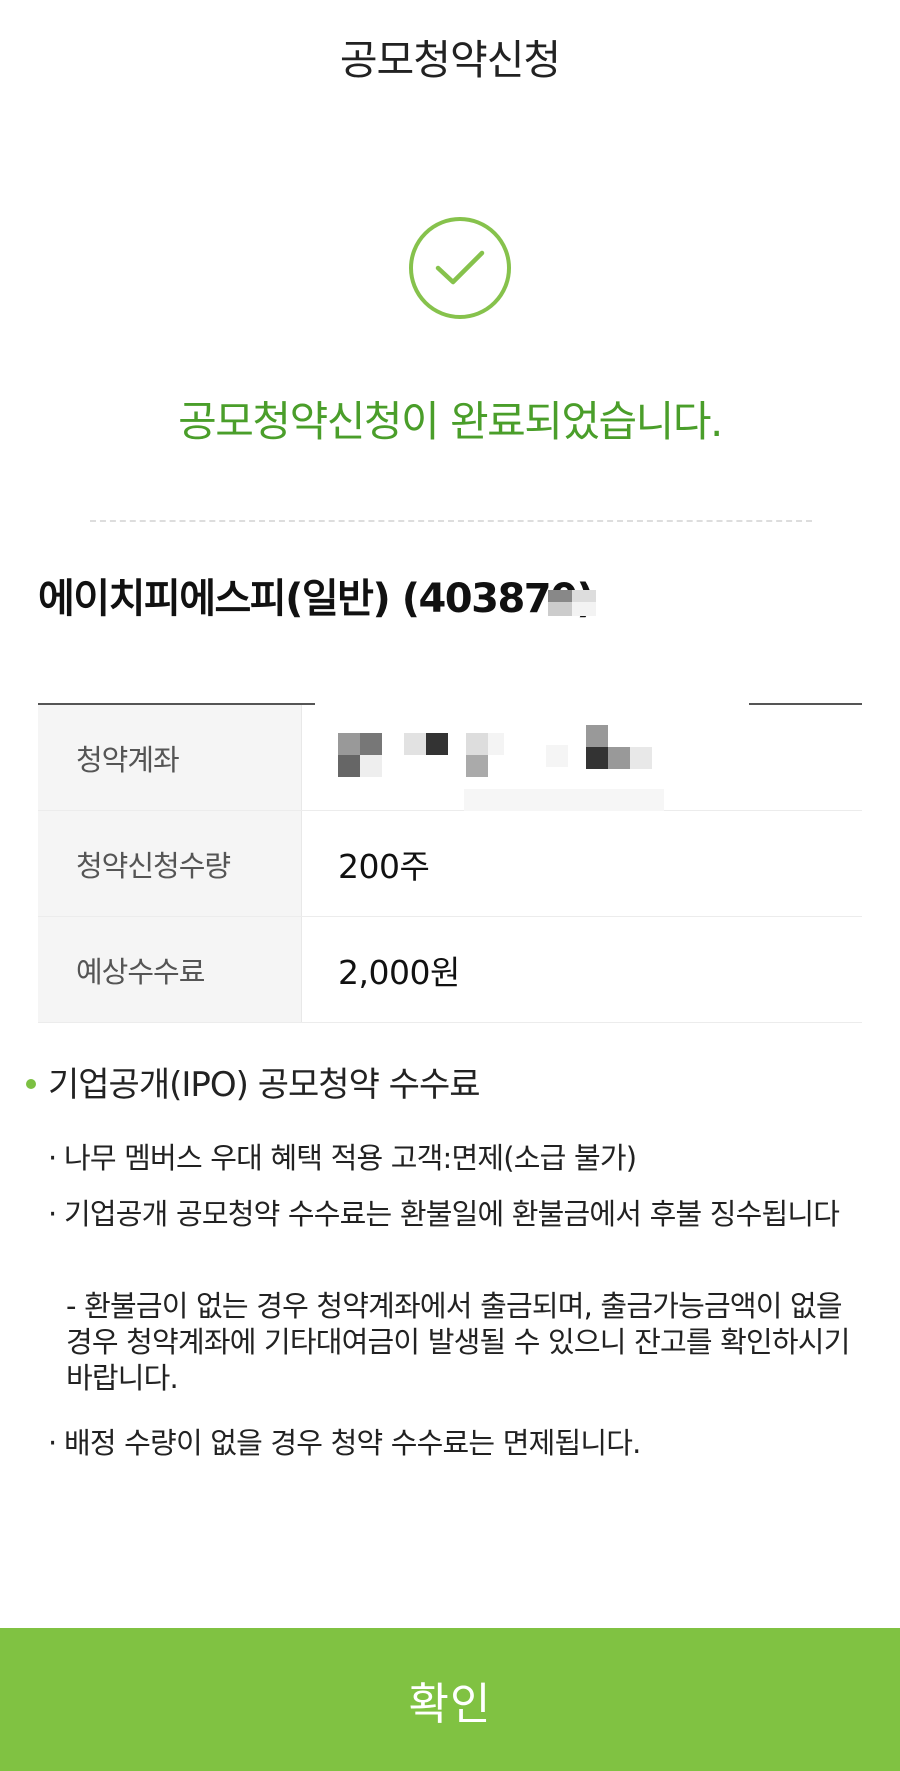  Describe the element at coordinates (170, 757) in the screenshot. I see `row-label: 청약계좌` at that location.